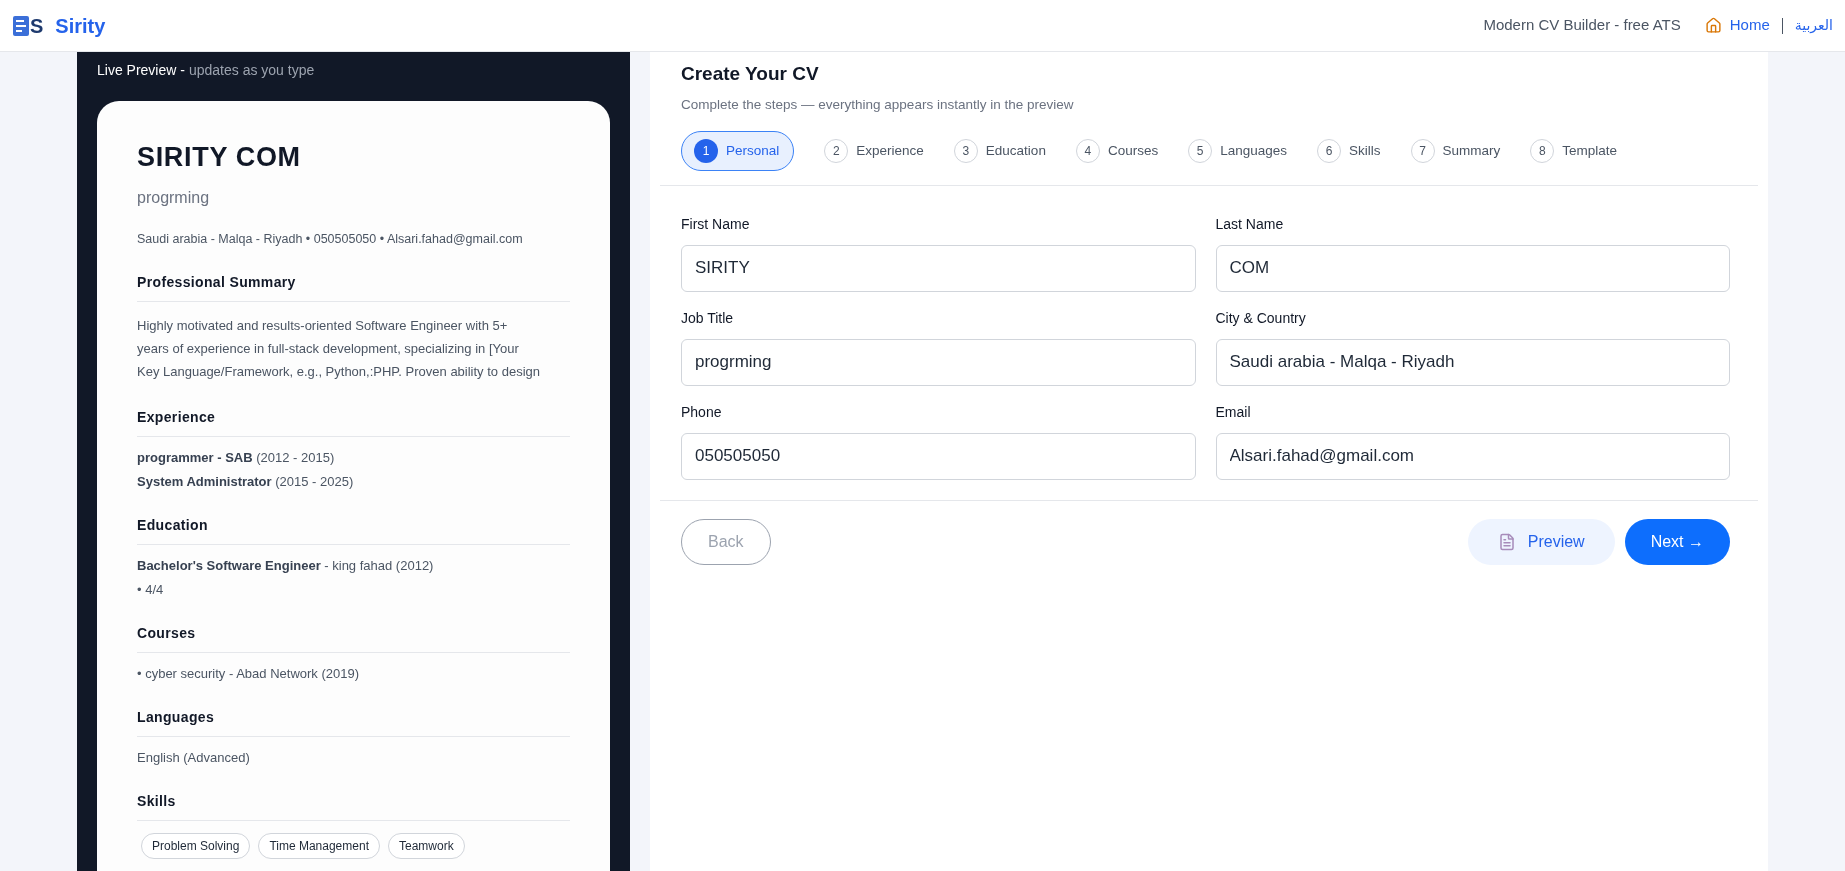 Image resolution: width=1845 pixels, height=871 pixels. What do you see at coordinates (1455, 150) in the screenshot?
I see `step-tab: 7 Summary` at bounding box center [1455, 150].